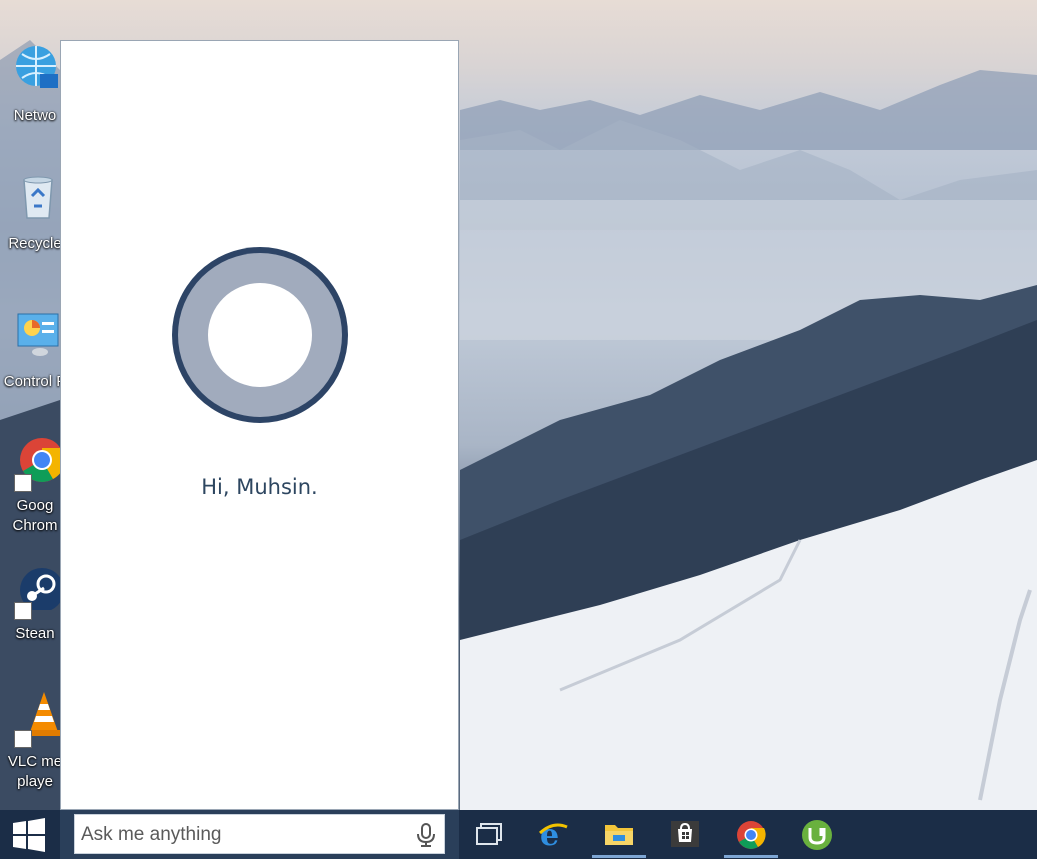  What do you see at coordinates (33, 365) in the screenshot?
I see `desktop-icon-control-panel: Control P` at bounding box center [33, 365].